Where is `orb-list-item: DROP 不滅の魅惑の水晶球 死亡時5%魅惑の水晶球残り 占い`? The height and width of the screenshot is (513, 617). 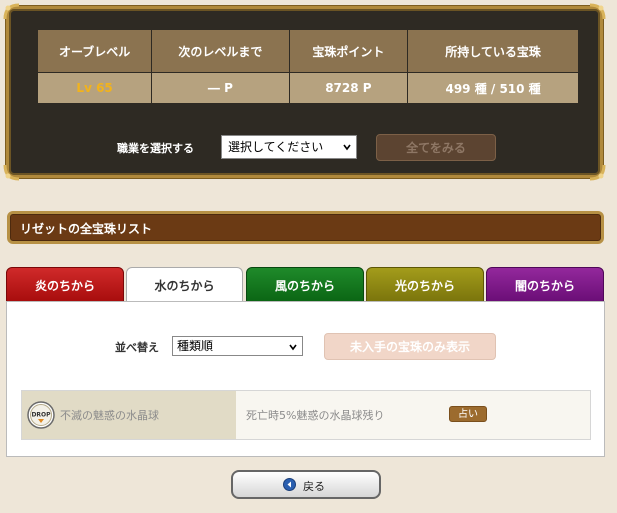 orb-list-item: DROP 不滅の魅惑の水晶球 死亡時5%魅惑の水晶球残り 占い is located at coordinates (306, 415).